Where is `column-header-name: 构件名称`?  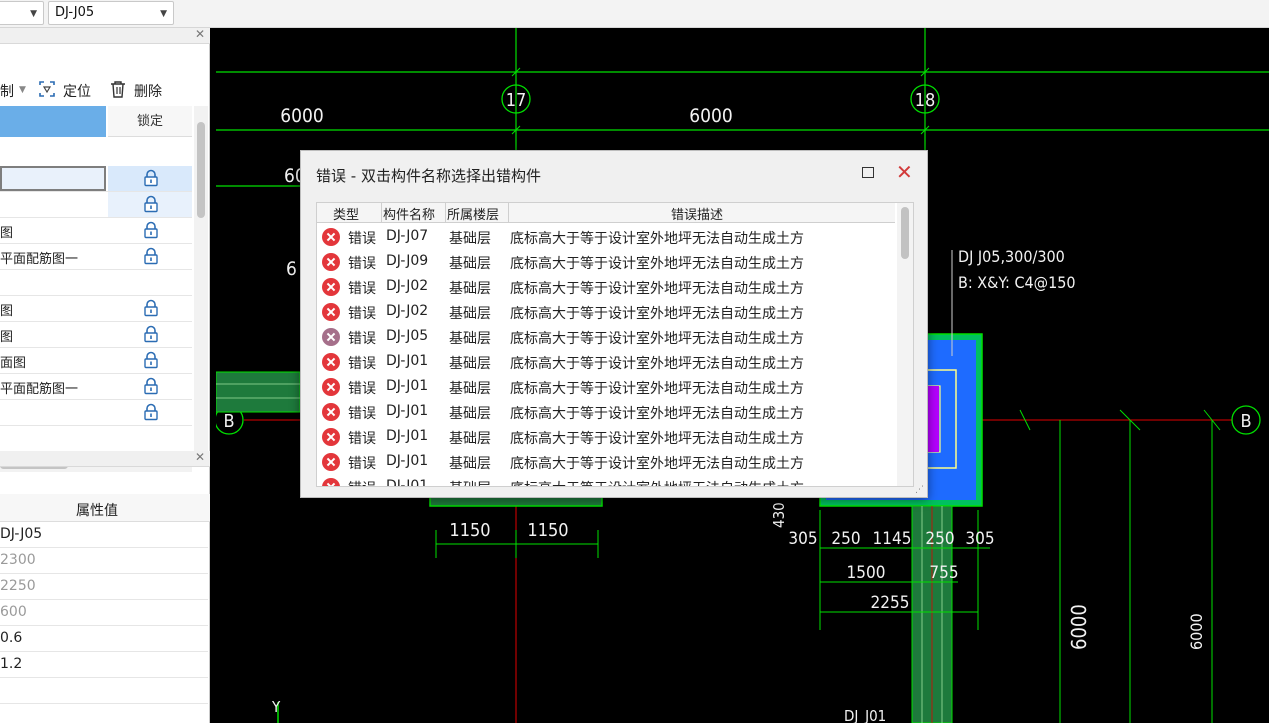
column-header-name: 构件名称 is located at coordinates (409, 213).